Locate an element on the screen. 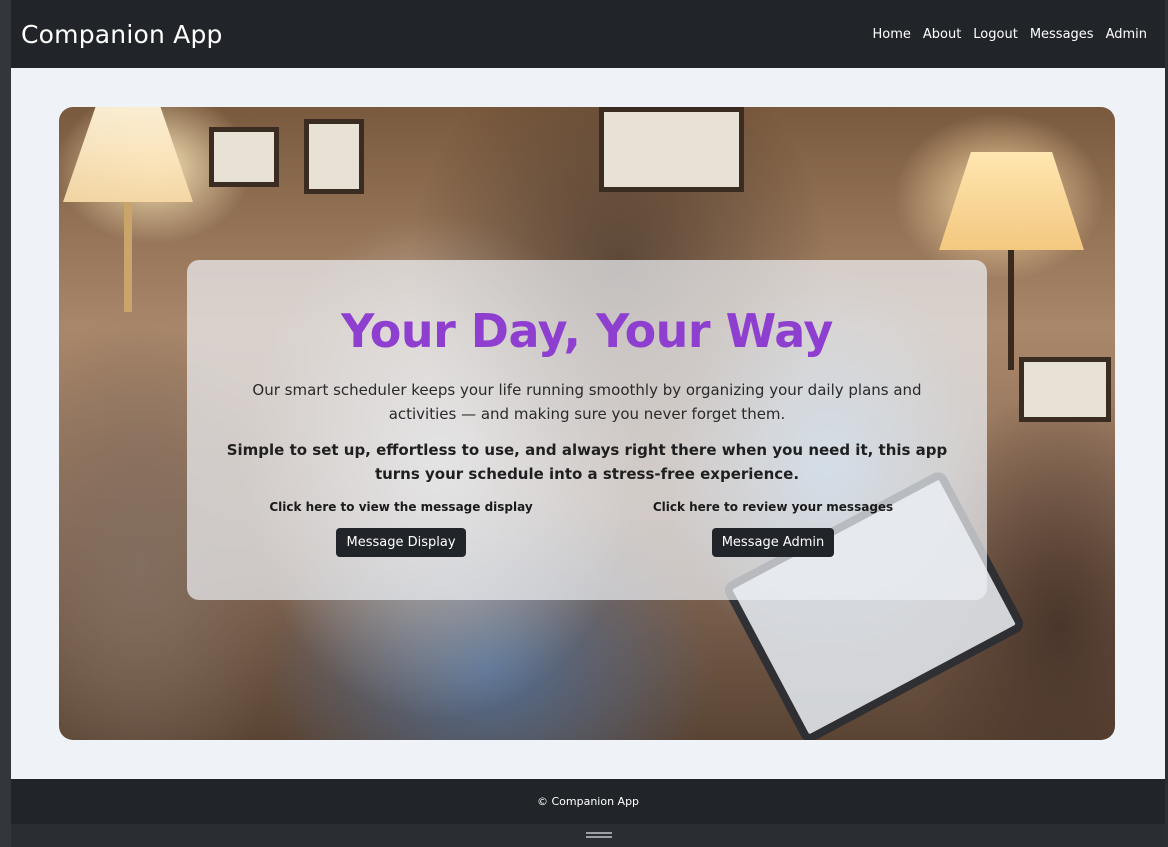 Image resolution: width=1168 pixels, height=847 pixels. nav-links: Home About Logout Messages Admin is located at coordinates (1009, 34).